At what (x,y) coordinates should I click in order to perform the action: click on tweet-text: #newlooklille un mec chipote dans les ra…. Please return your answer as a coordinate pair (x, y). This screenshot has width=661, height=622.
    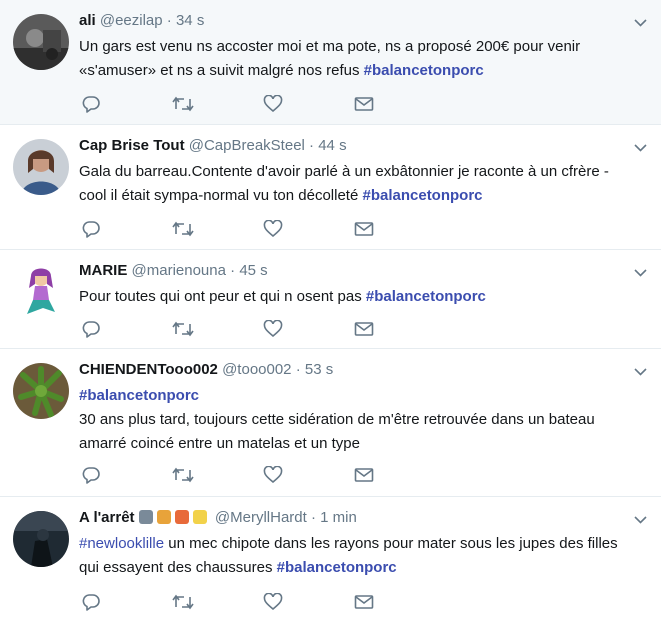
    Looking at the image, I should click on (355, 556).